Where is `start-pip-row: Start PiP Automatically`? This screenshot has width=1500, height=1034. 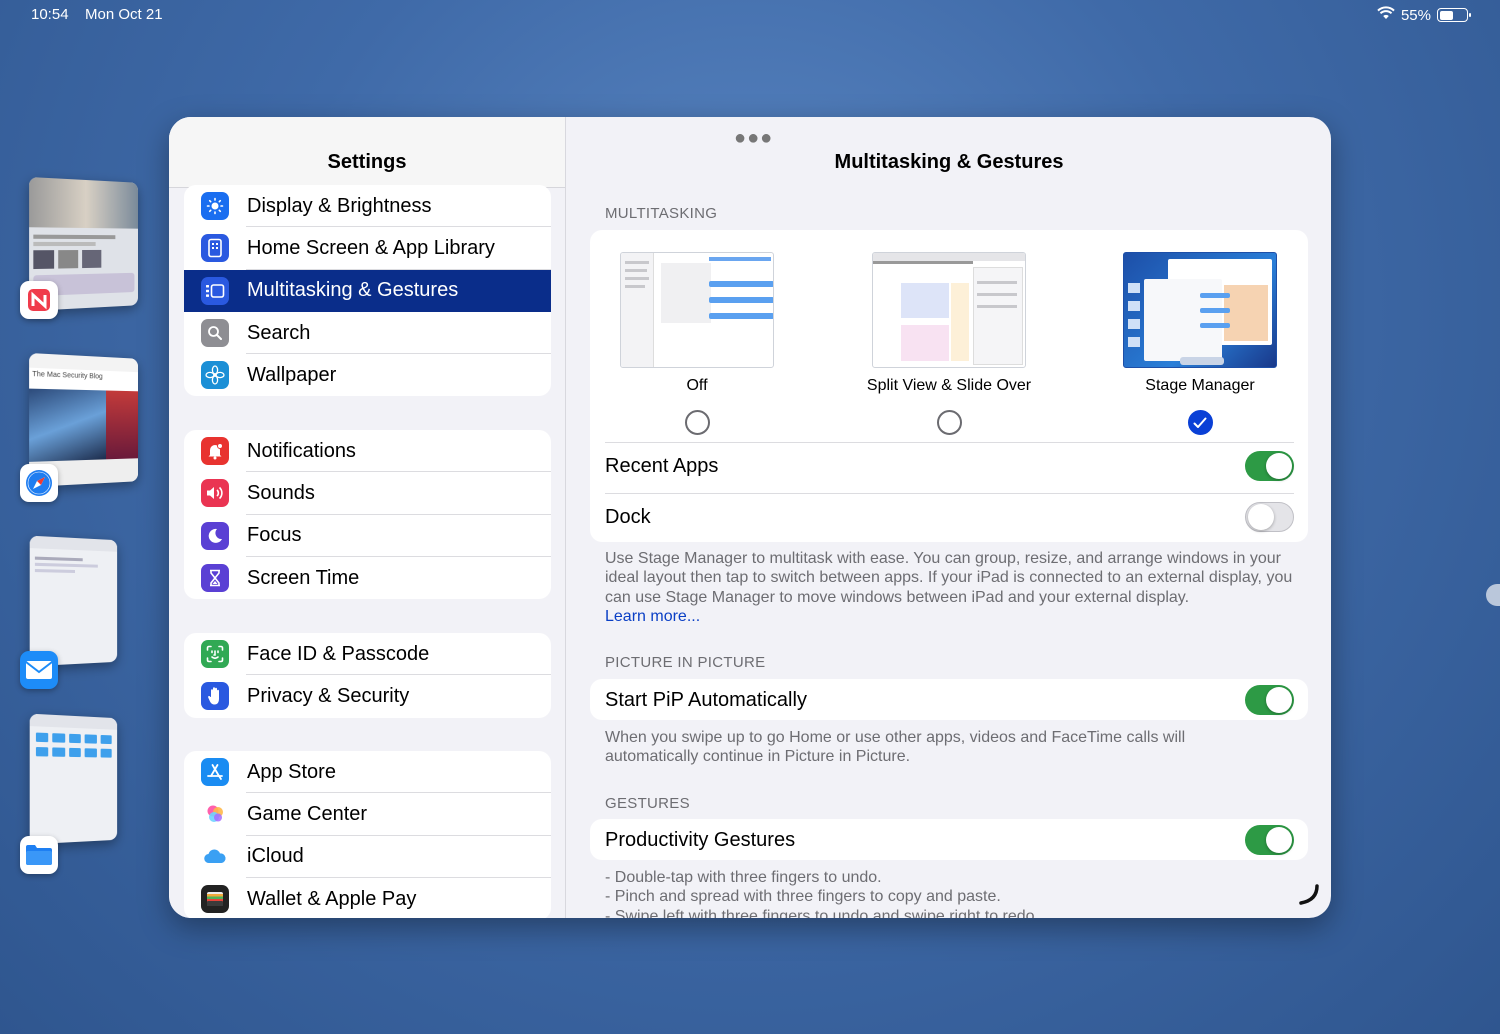
start-pip-row: Start PiP Automatically is located at coordinates (949, 700).